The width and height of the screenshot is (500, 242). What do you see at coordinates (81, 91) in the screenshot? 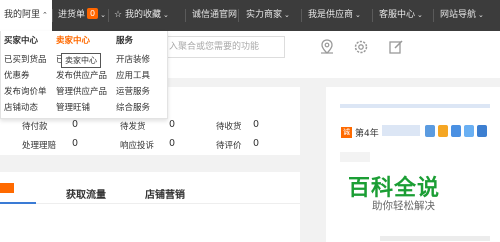
I see `seller-link-manage-product: 管理供应产品` at bounding box center [81, 91].